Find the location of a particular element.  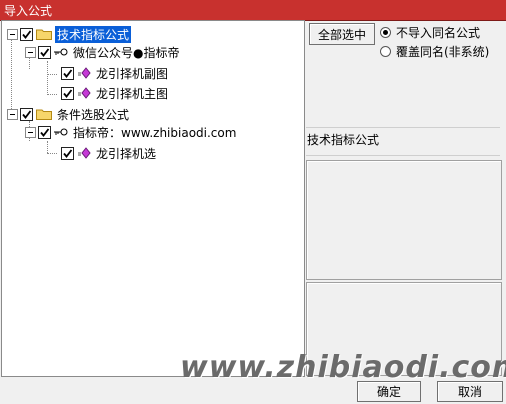

title-bar: 导入公式 is located at coordinates (253, 10).